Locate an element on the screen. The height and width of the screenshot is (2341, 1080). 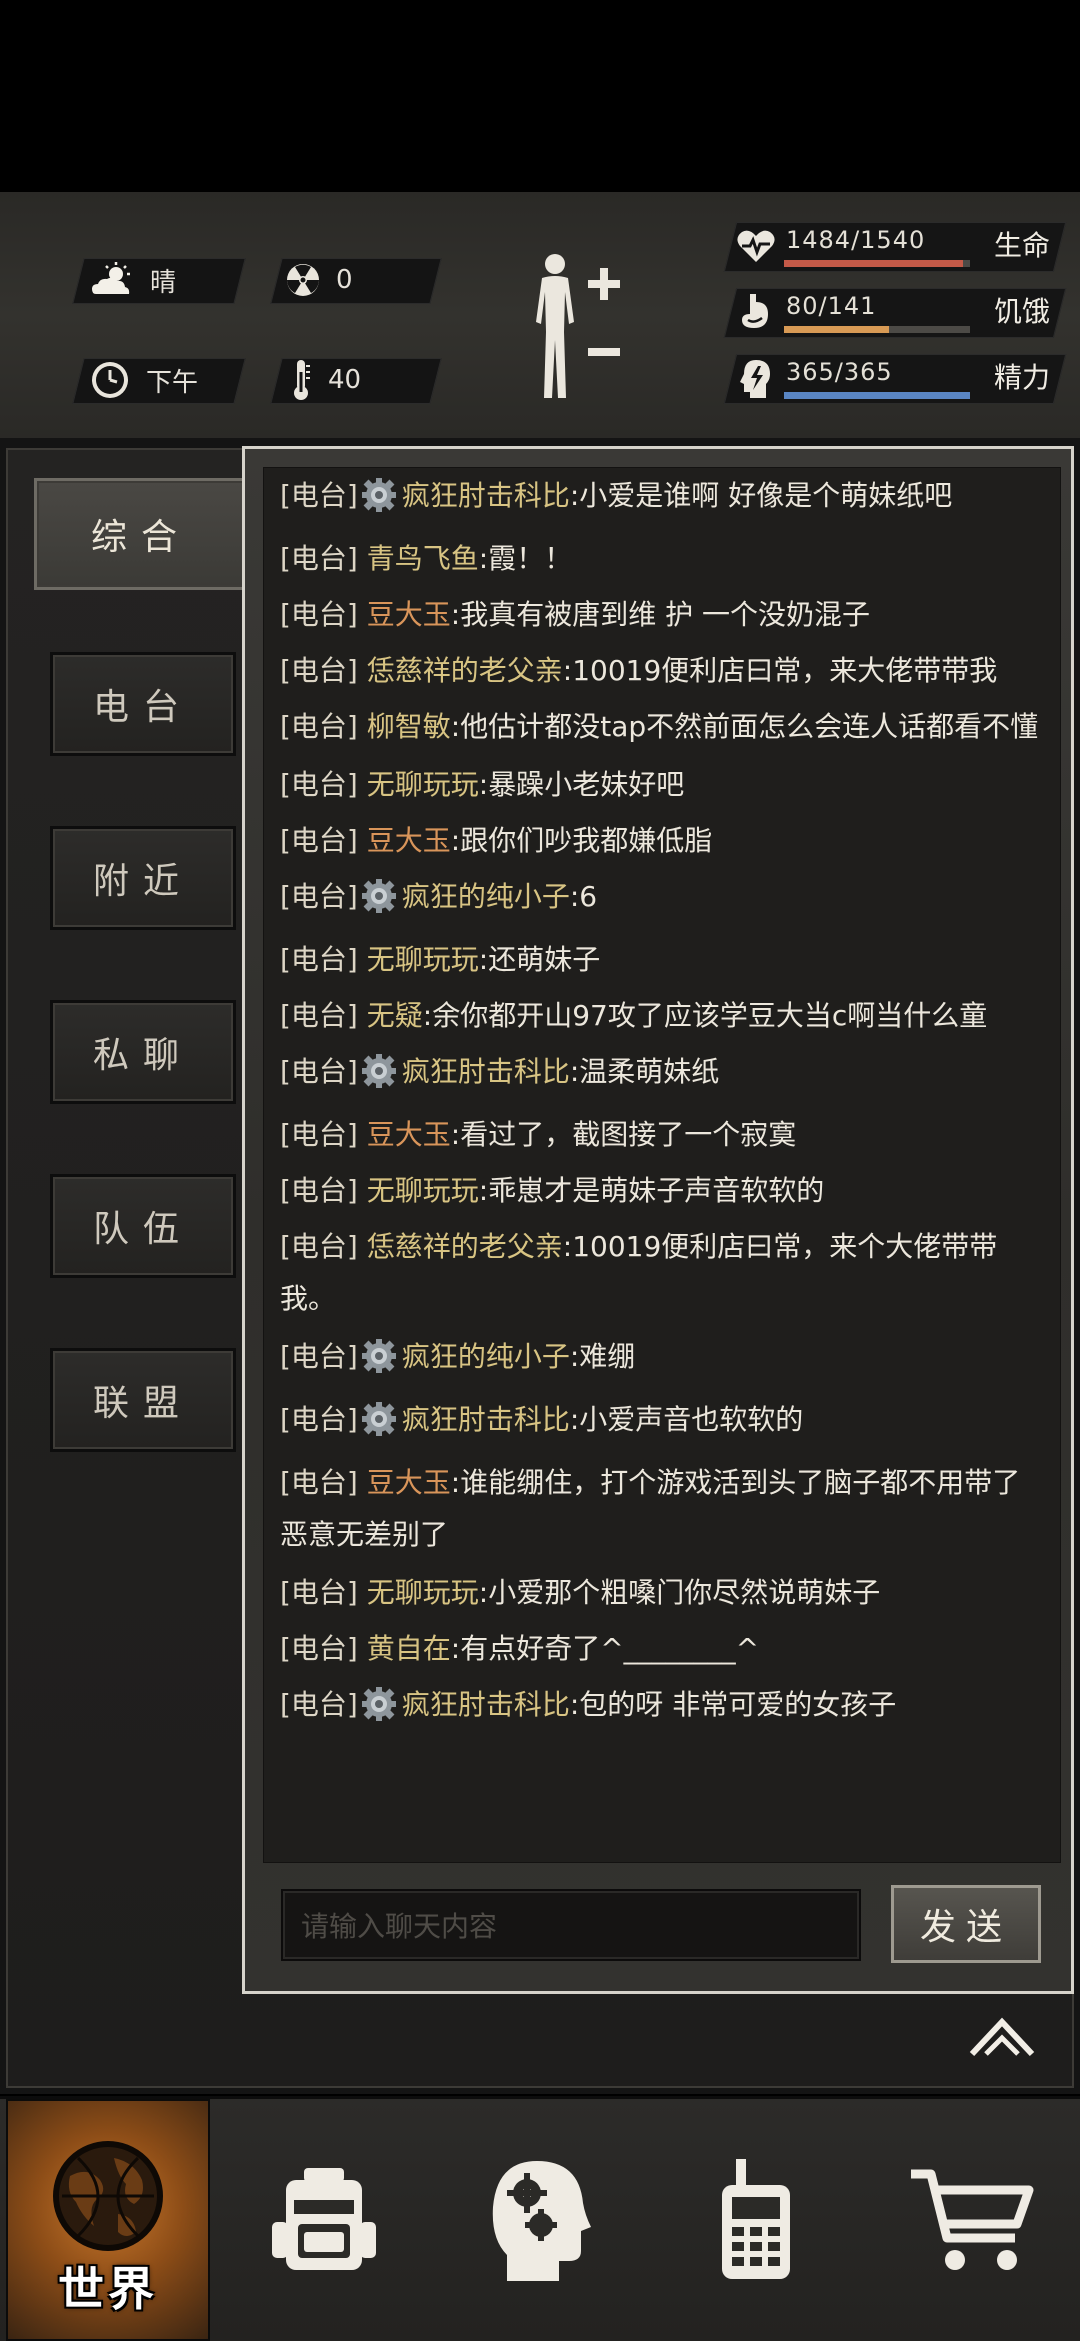
nav-radio is located at coordinates (756, 2220).